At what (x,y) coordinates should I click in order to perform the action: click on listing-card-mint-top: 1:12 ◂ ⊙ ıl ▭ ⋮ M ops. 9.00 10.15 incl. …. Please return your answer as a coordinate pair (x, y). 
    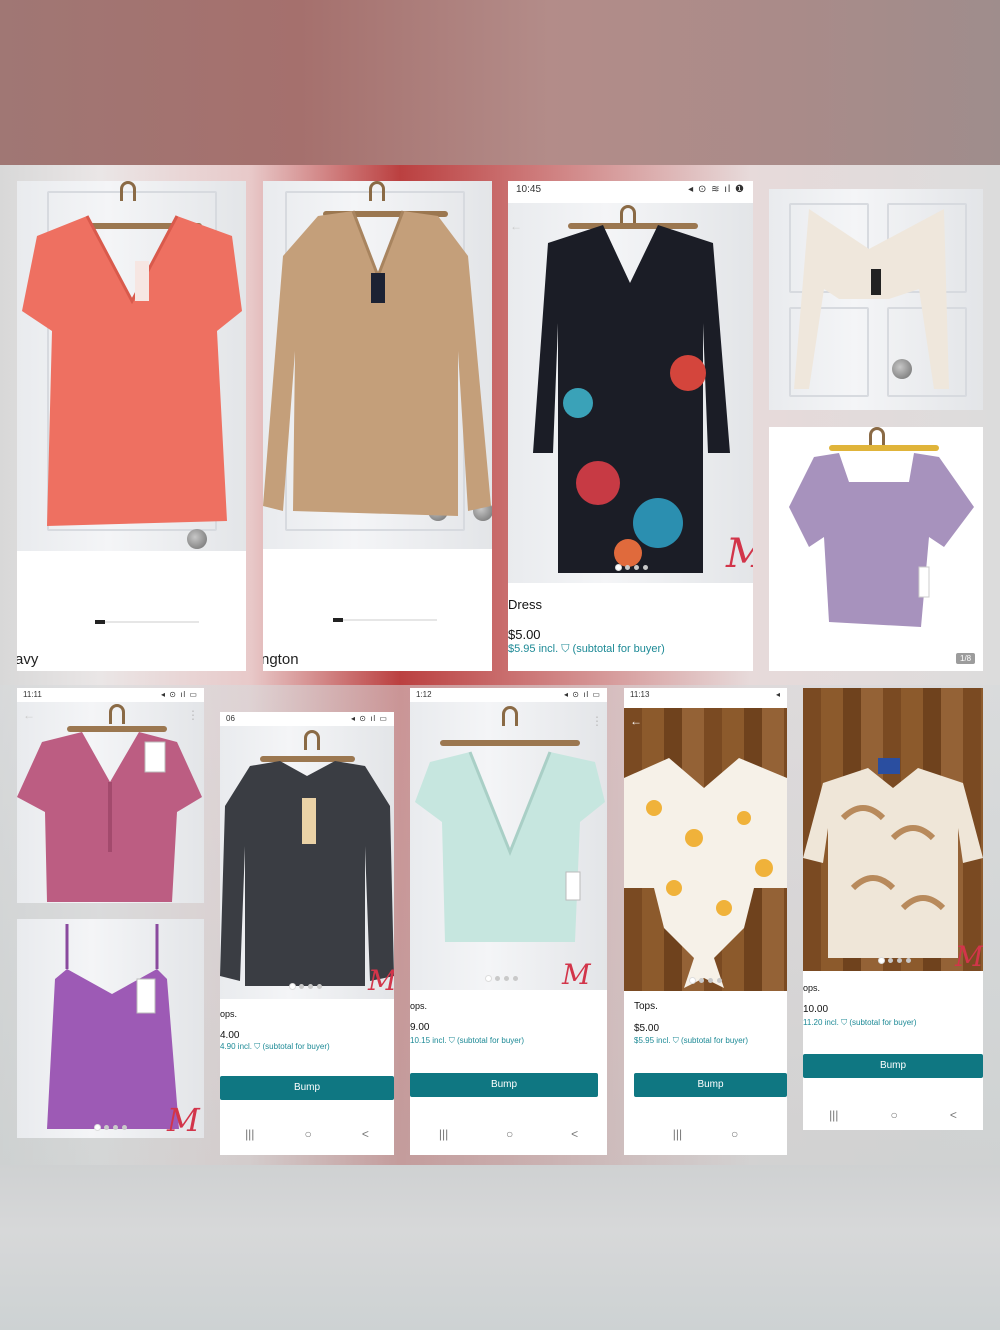
    Looking at the image, I should click on (508, 921).